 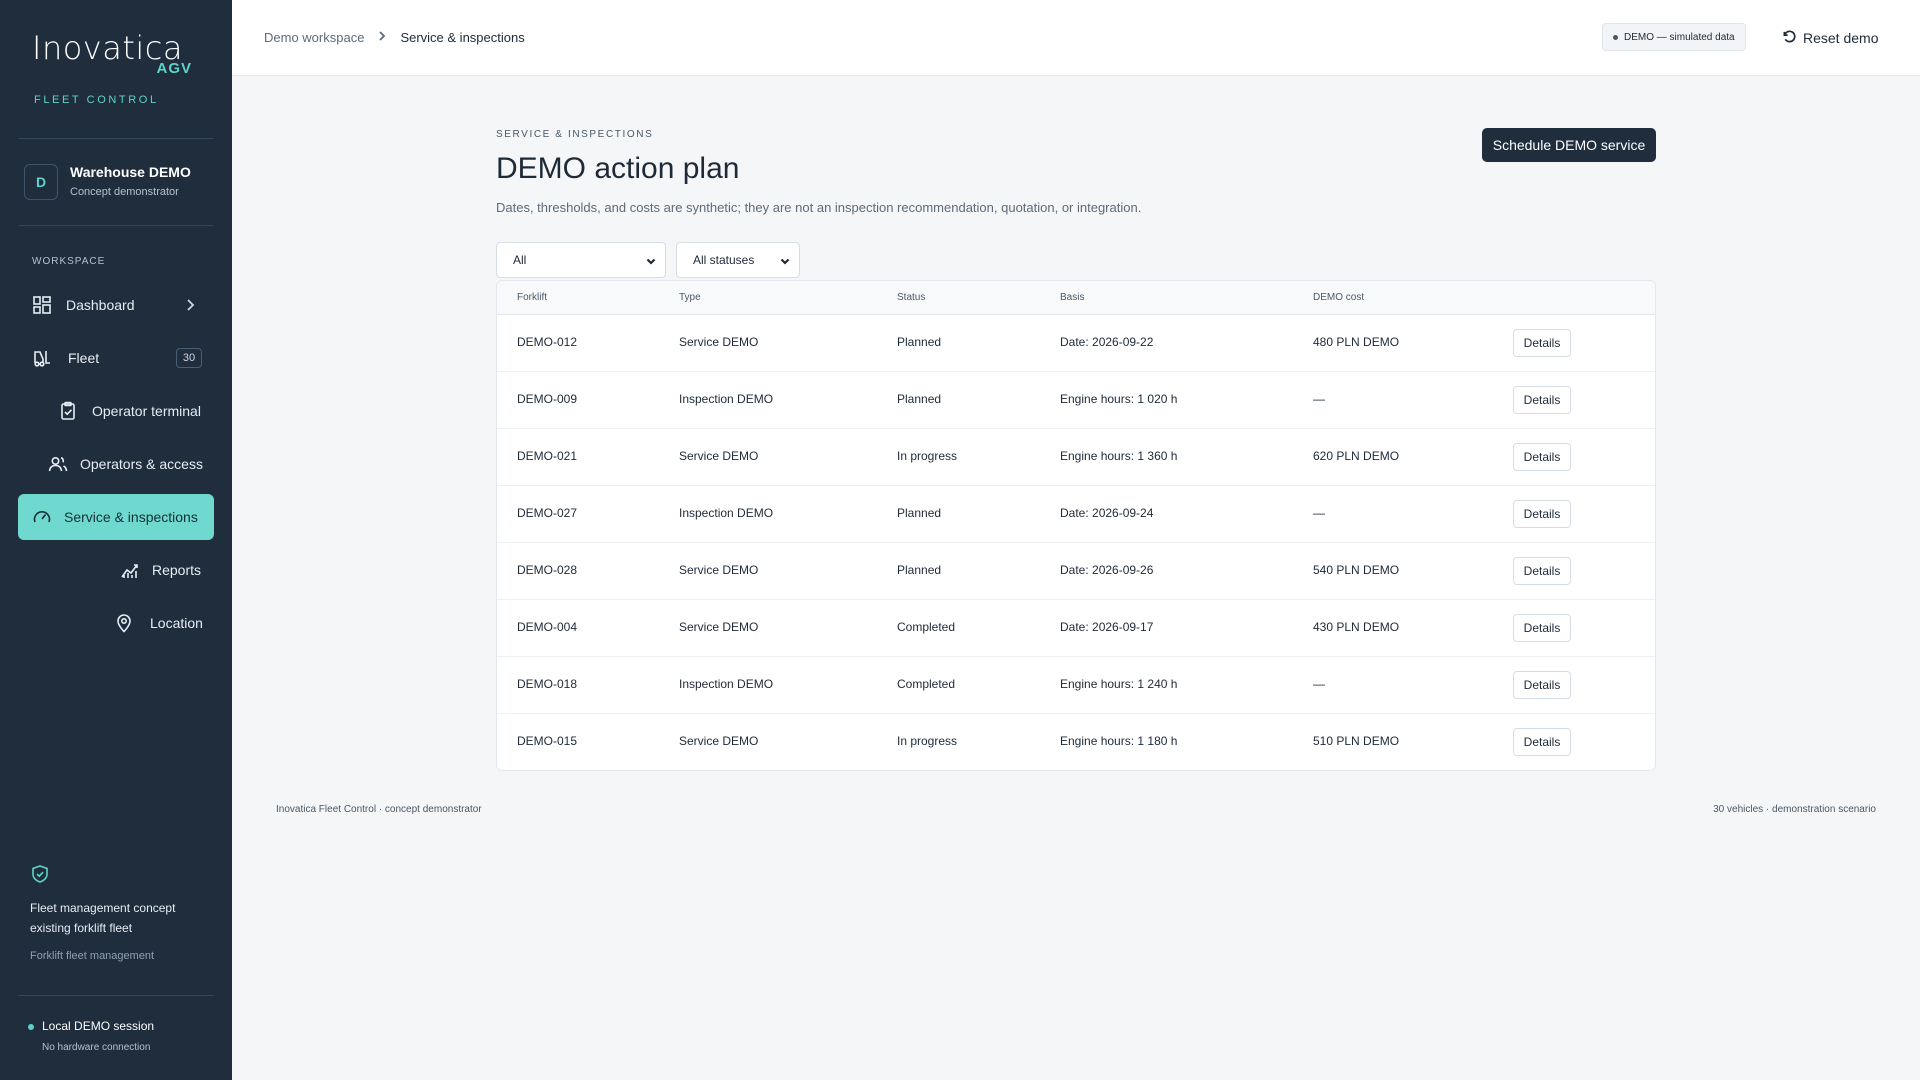 What do you see at coordinates (1319, 513) in the screenshot?
I see `cell-cost: —` at bounding box center [1319, 513].